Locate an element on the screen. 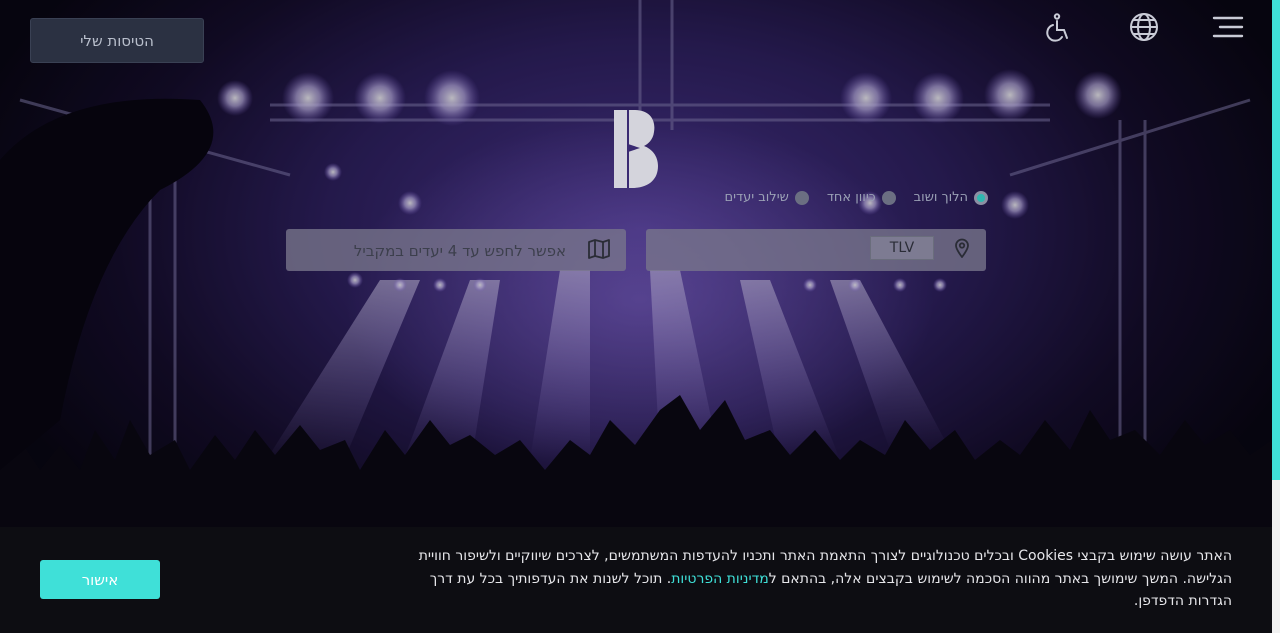 Image resolution: width=1280 pixels, height=633 pixels. location-pin-icon is located at coordinates (962, 250).